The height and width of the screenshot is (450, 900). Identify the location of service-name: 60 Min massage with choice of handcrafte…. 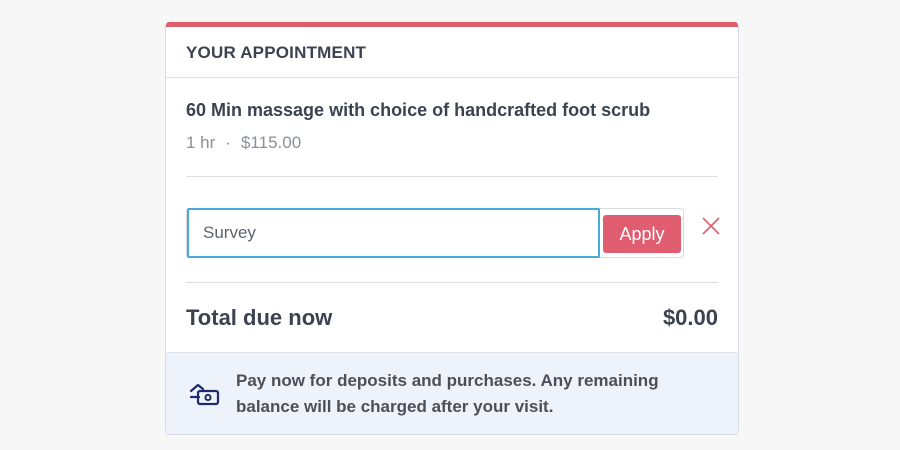
(418, 110).